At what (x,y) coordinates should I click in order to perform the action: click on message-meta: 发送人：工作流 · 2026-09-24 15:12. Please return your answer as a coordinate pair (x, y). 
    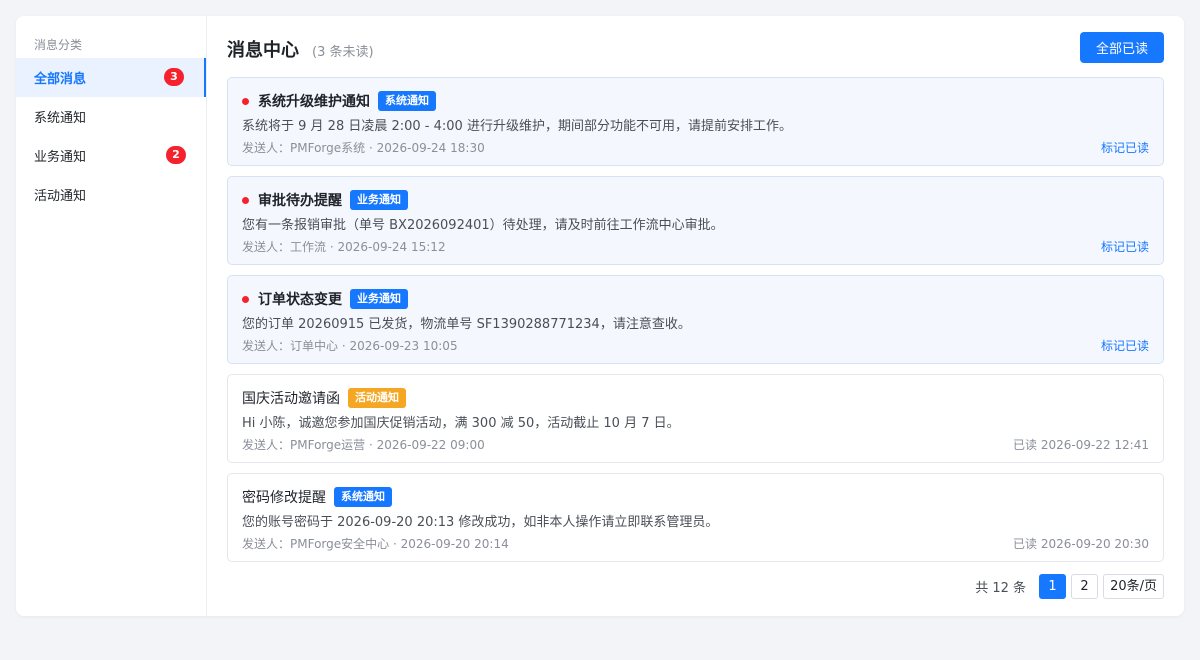
    Looking at the image, I should click on (344, 247).